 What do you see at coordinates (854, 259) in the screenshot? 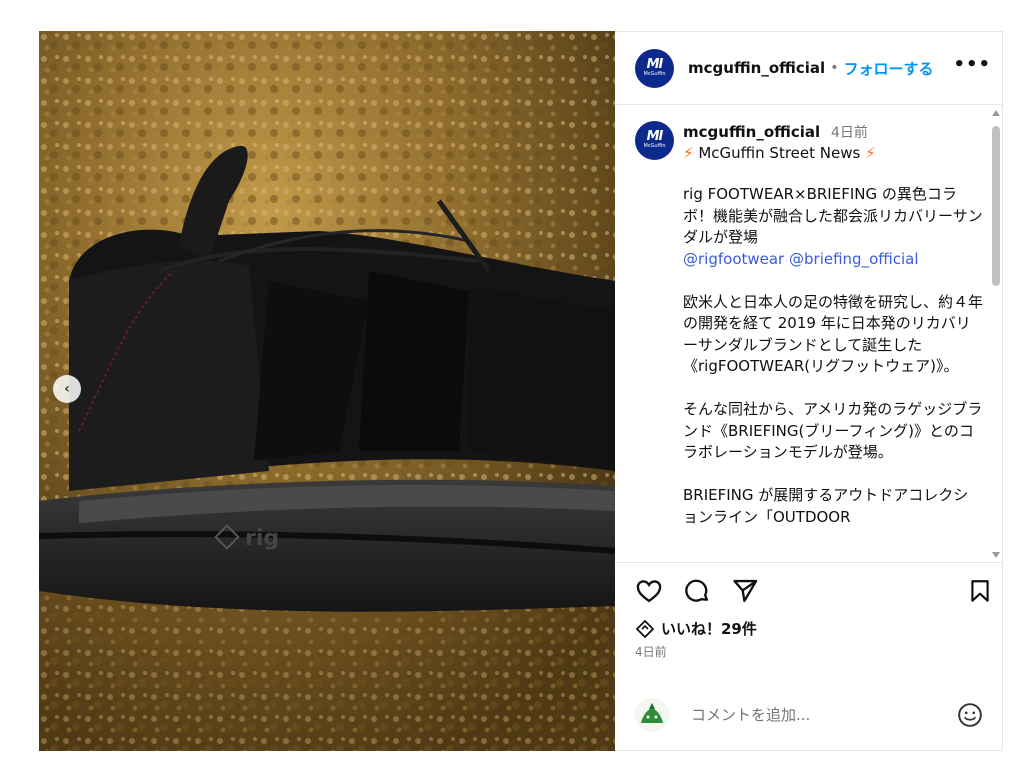
I see `mention-link: @briefing_official` at bounding box center [854, 259].